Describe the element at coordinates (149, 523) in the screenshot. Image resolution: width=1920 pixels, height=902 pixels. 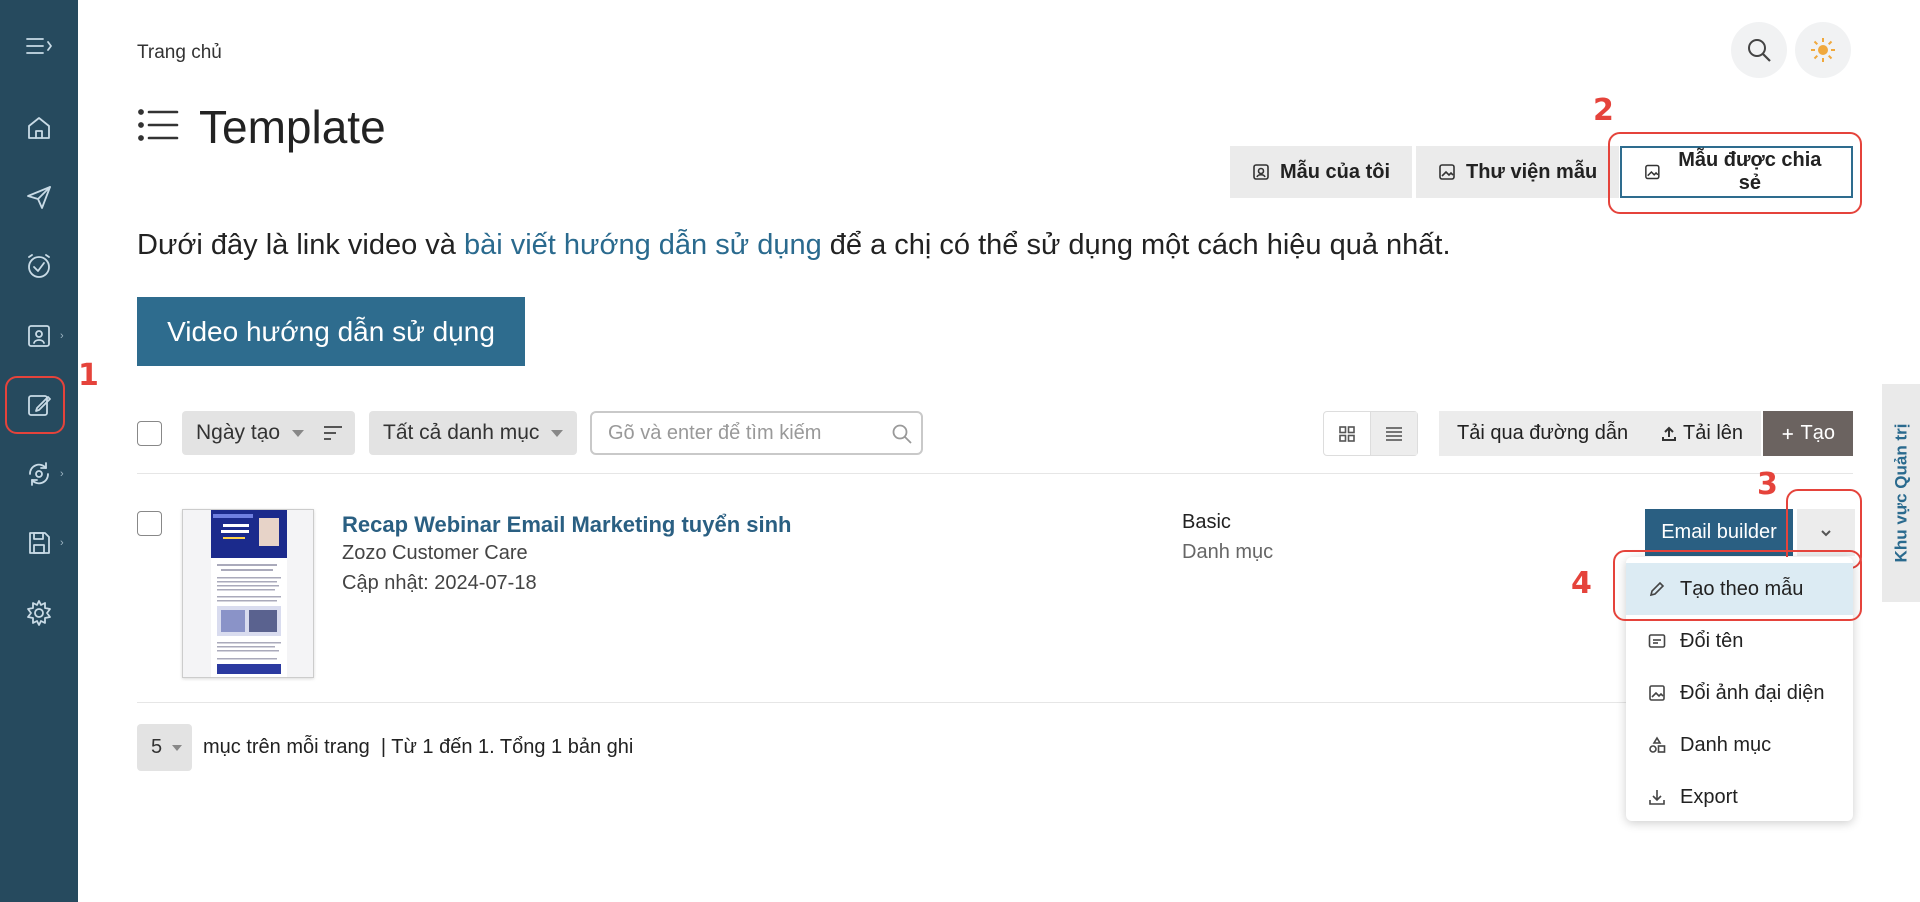
I see `row-checkbox` at that location.